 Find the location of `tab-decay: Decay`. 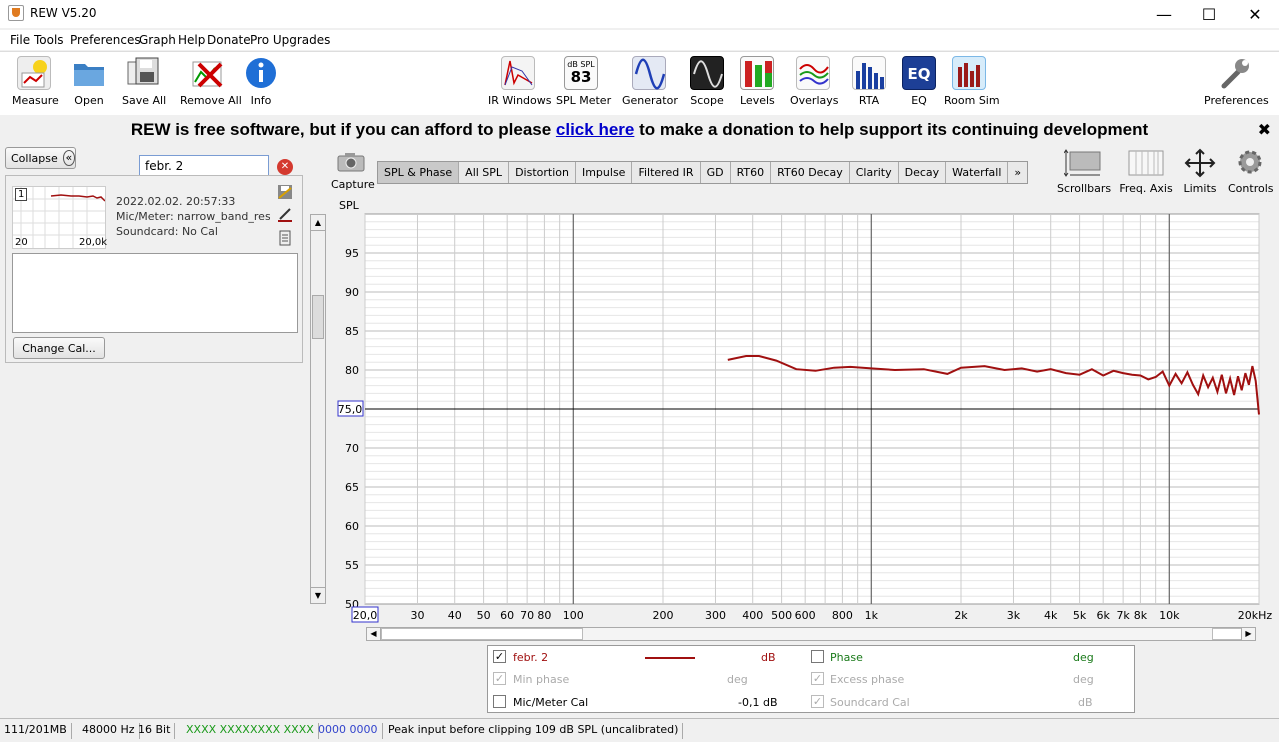

tab-decay: Decay is located at coordinates (923, 172).